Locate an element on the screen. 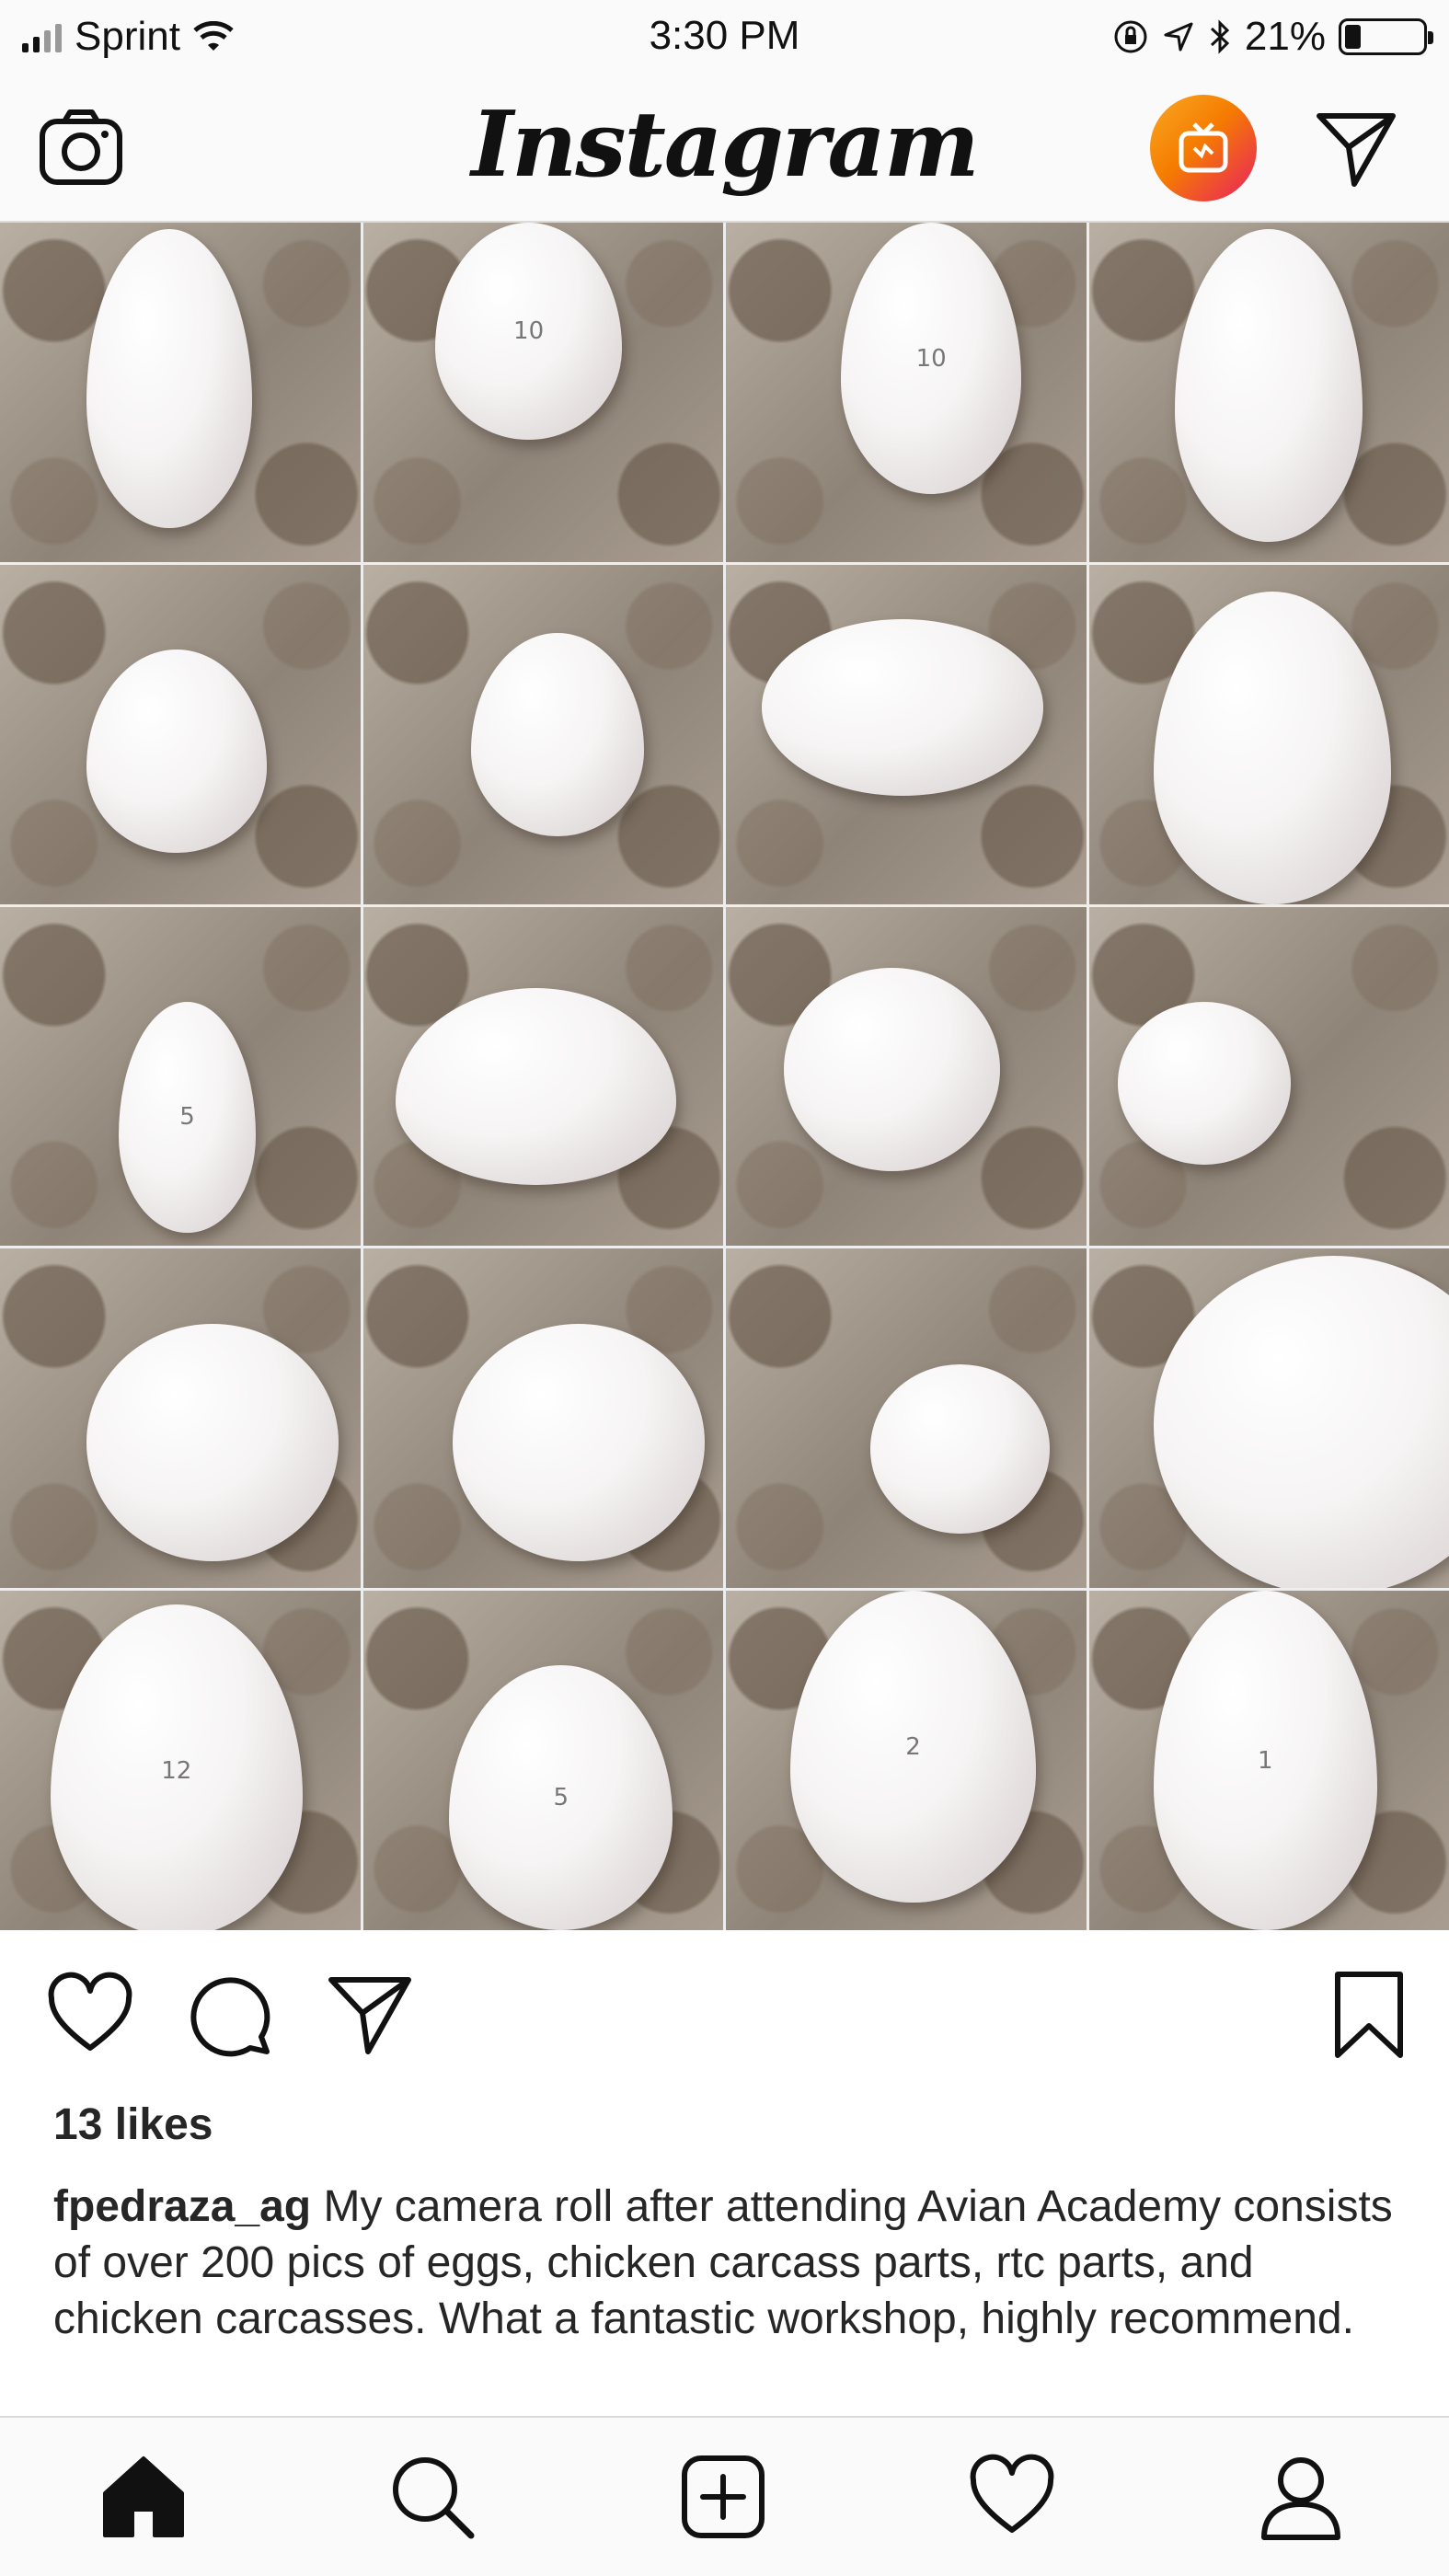 This screenshot has width=1449, height=2576. tab-search is located at coordinates (432, 2497).